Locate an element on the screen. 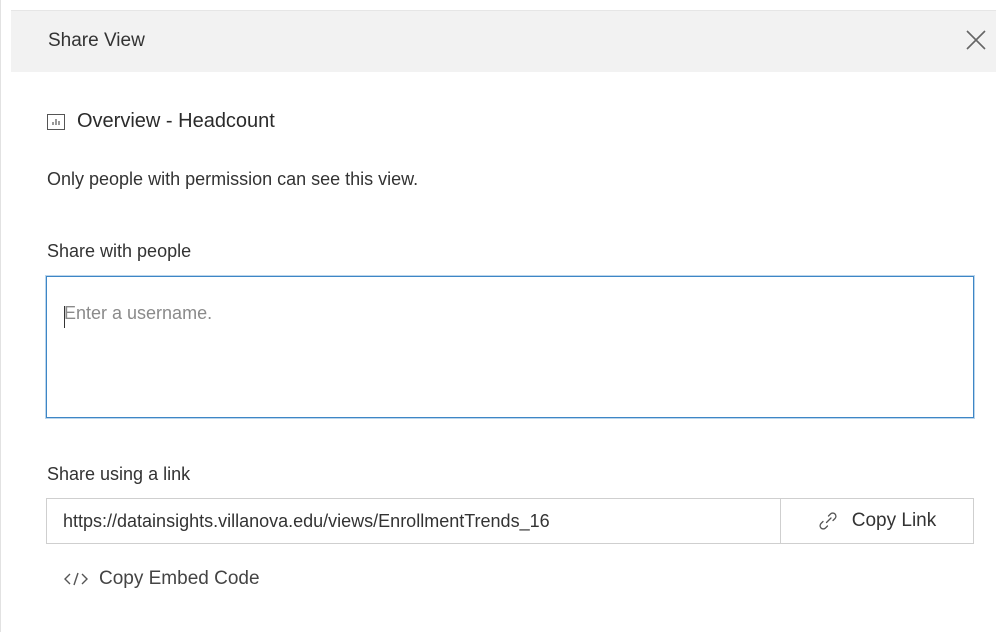 The width and height of the screenshot is (996, 632). chart-icon is located at coordinates (56, 121).